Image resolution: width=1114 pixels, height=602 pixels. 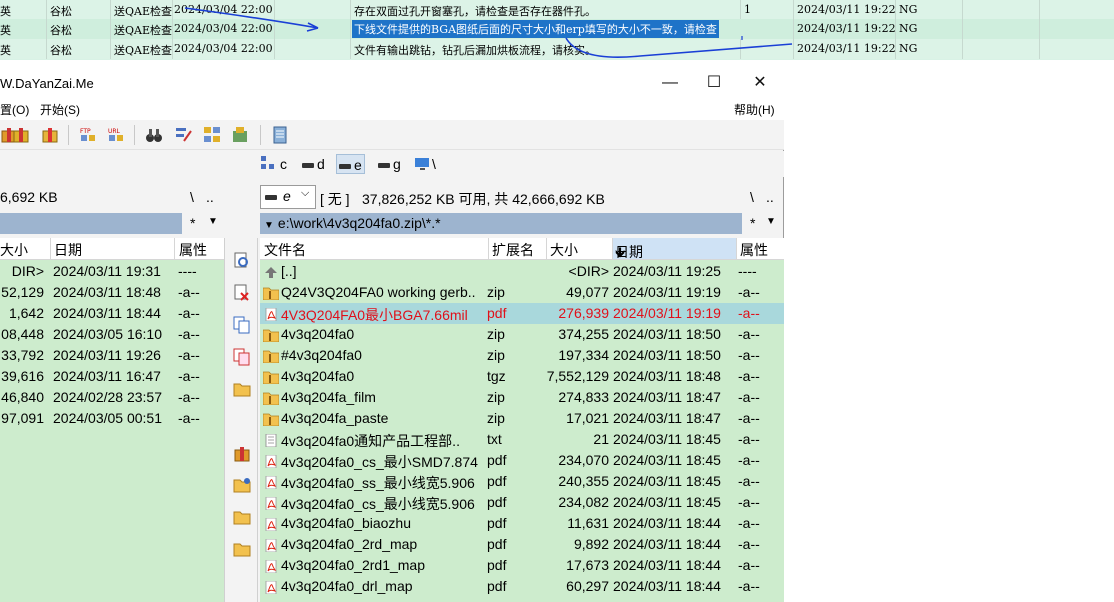 What do you see at coordinates (91, 223) in the screenshot?
I see `left-path` at bounding box center [91, 223].